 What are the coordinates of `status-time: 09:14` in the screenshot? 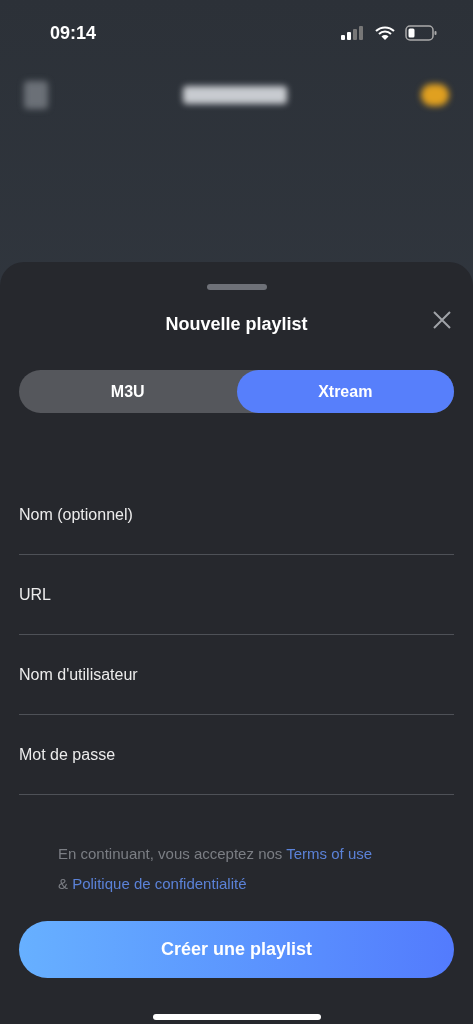 It's located at (73, 33).